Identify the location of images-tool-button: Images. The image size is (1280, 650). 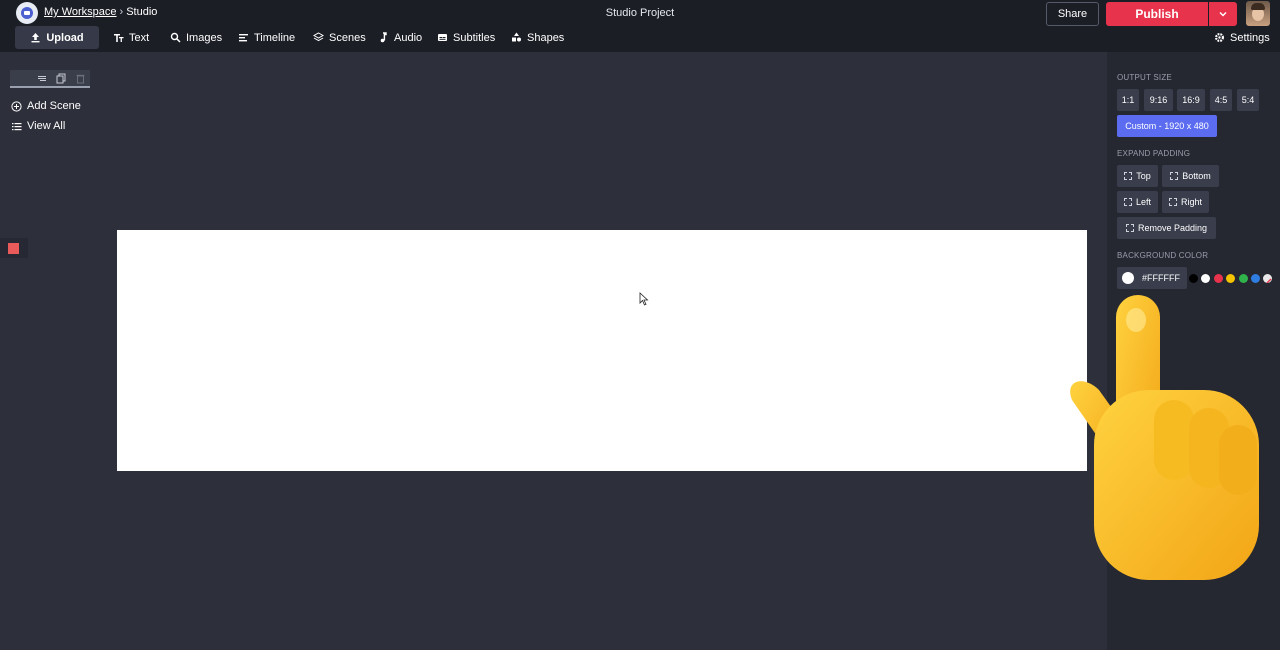
(196, 37).